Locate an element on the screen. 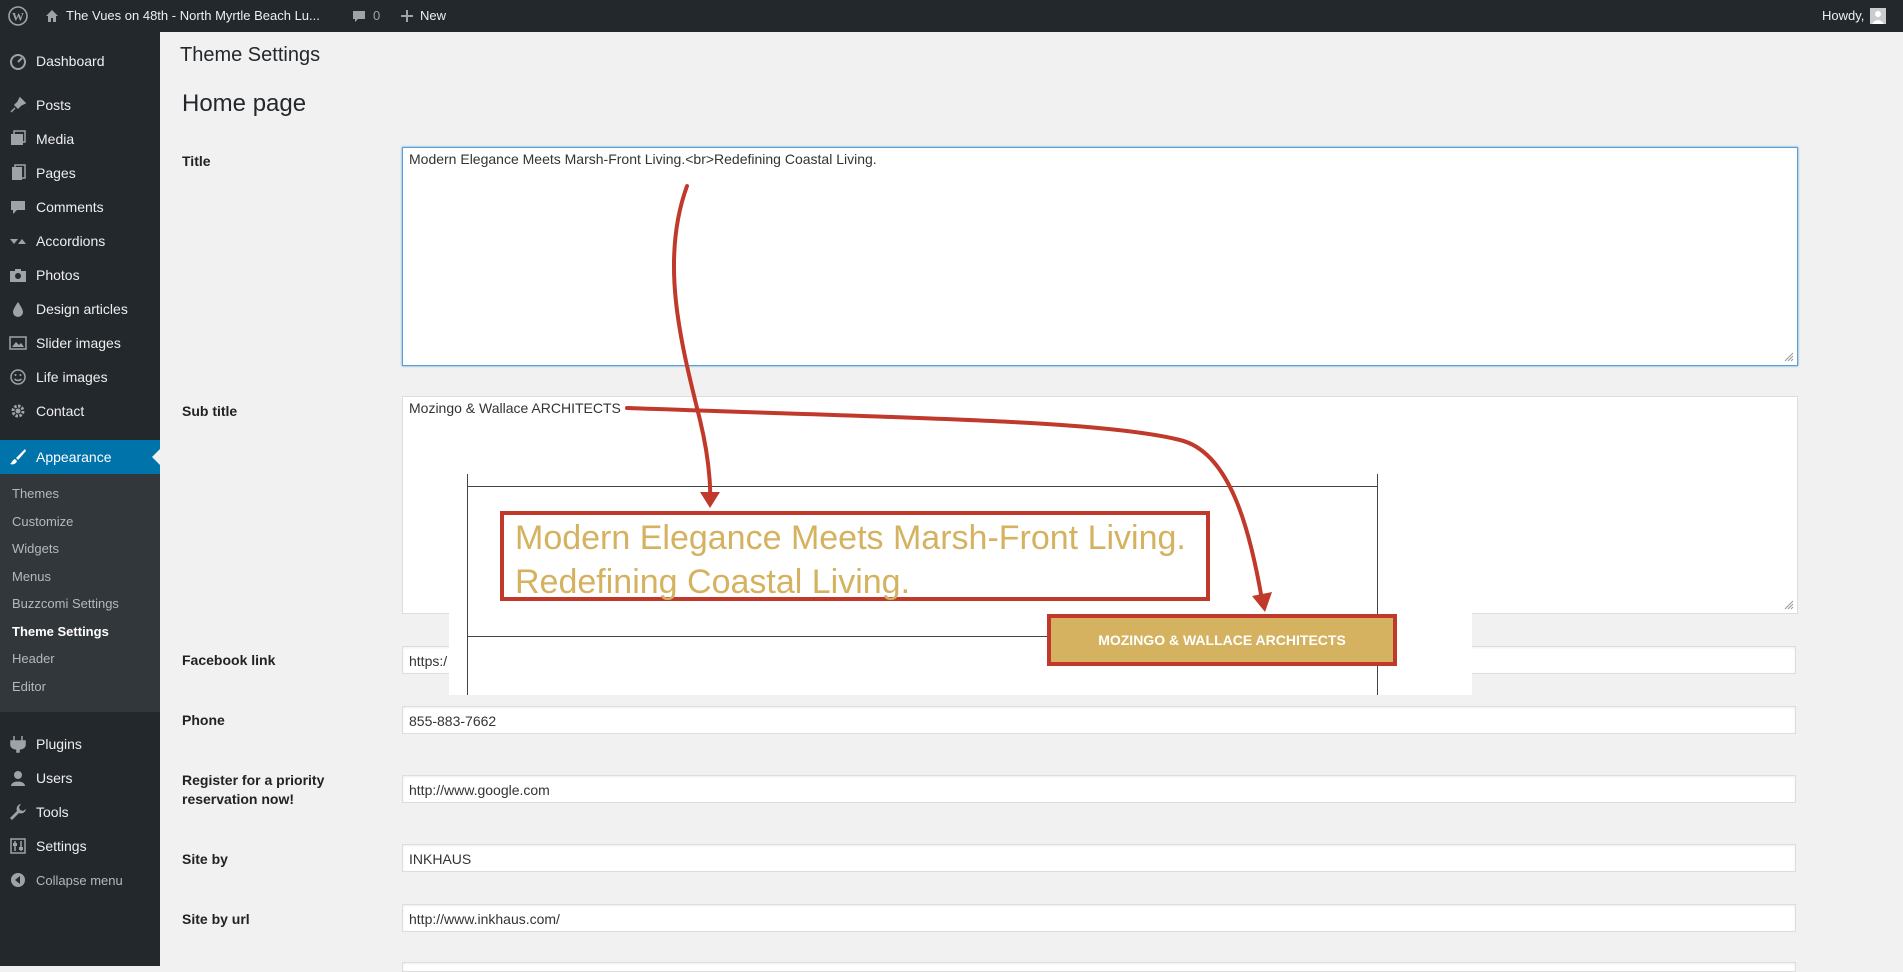 This screenshot has width=1903, height=972. dashboard-icon is located at coordinates (18, 61).